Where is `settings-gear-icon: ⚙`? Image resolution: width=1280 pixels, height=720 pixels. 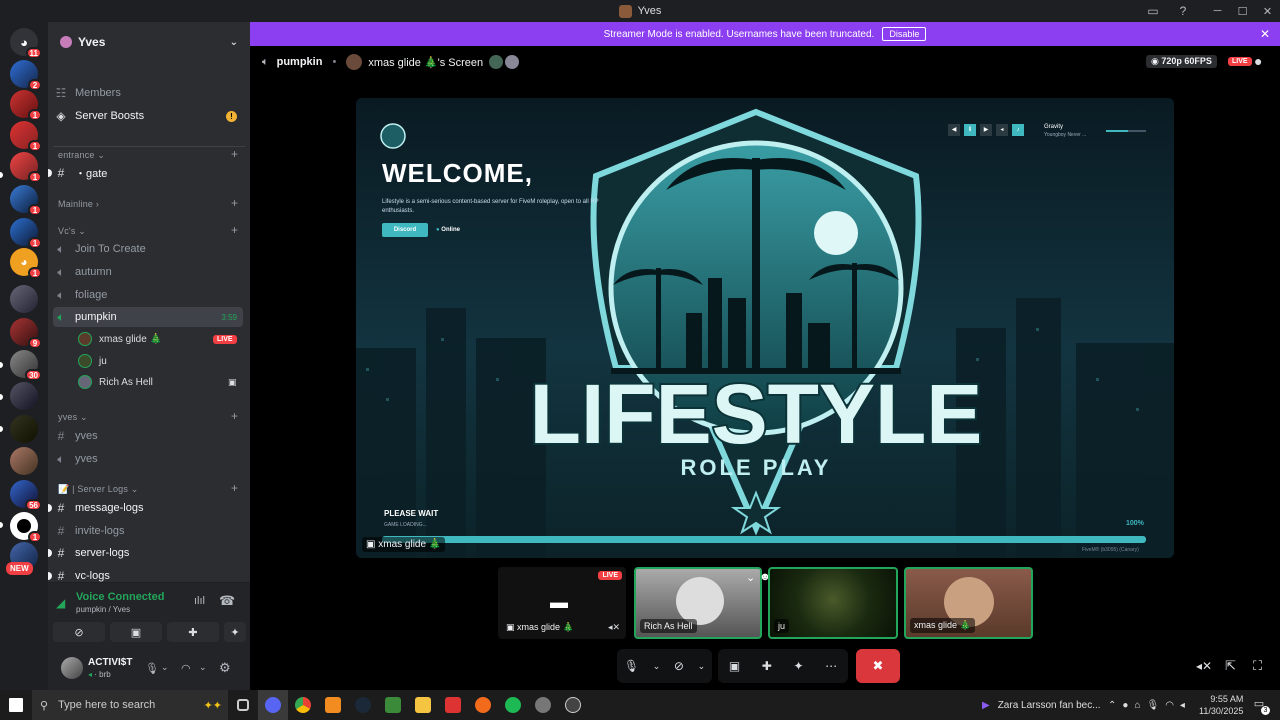
settings-gear-icon: ⚙ is located at coordinates (225, 668).